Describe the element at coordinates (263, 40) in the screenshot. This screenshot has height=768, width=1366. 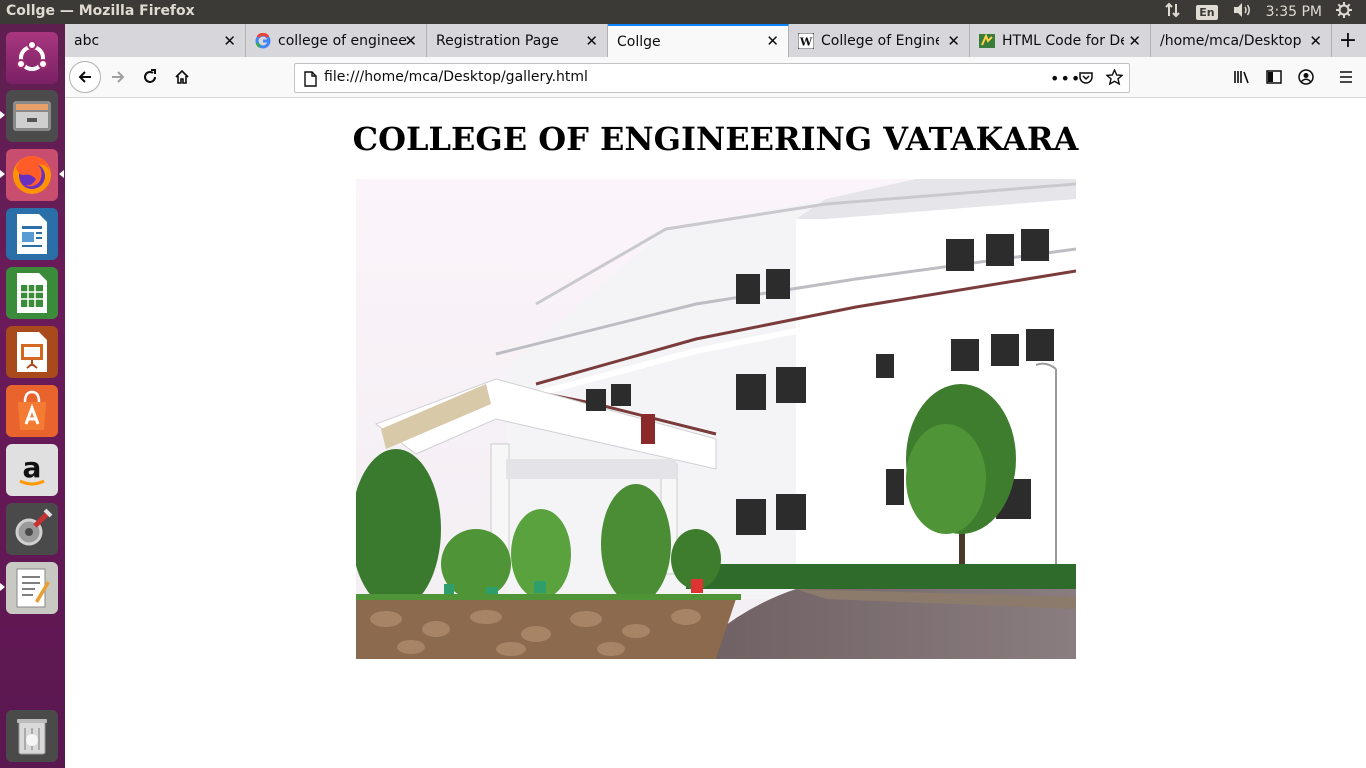
I see `google-icon` at that location.